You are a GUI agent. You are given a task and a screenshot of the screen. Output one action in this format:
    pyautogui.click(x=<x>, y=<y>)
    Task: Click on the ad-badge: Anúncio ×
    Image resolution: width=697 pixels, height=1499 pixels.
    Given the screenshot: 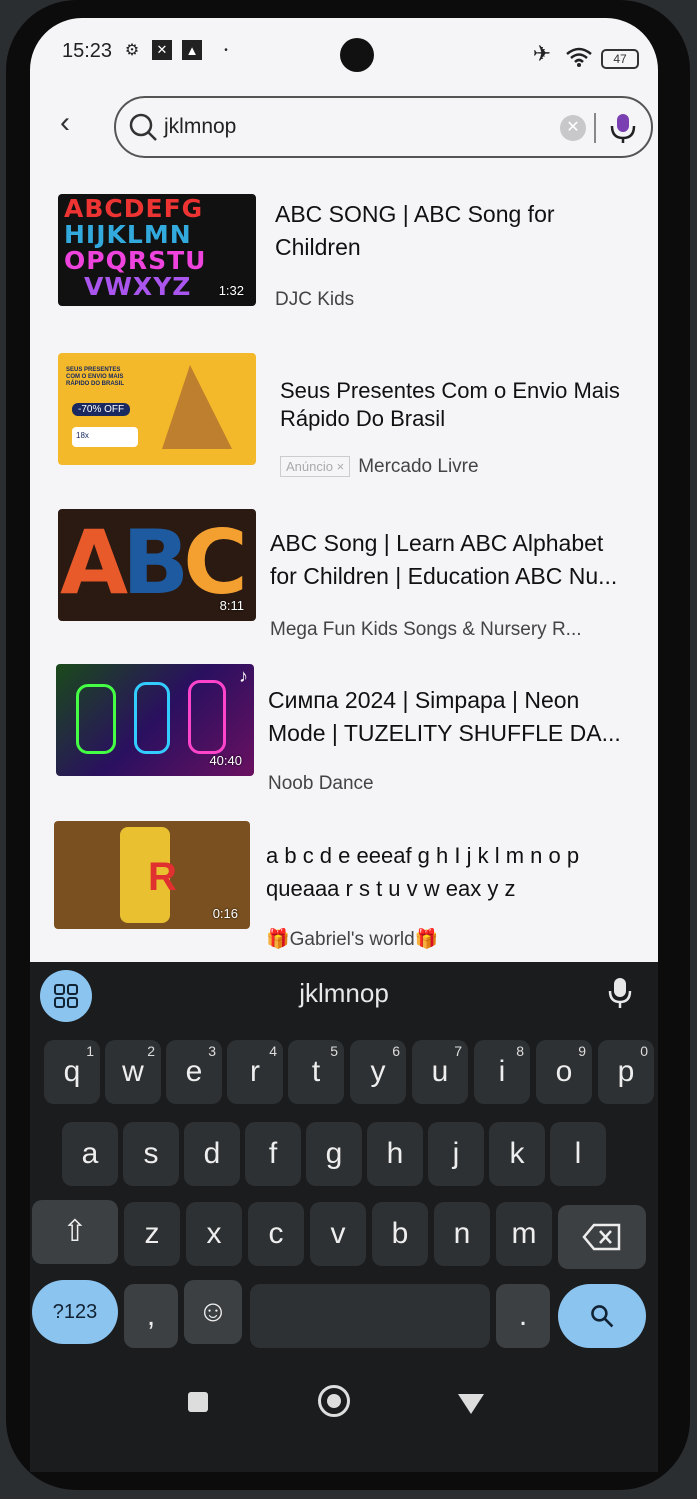 What is the action you would take?
    pyautogui.click(x=315, y=467)
    